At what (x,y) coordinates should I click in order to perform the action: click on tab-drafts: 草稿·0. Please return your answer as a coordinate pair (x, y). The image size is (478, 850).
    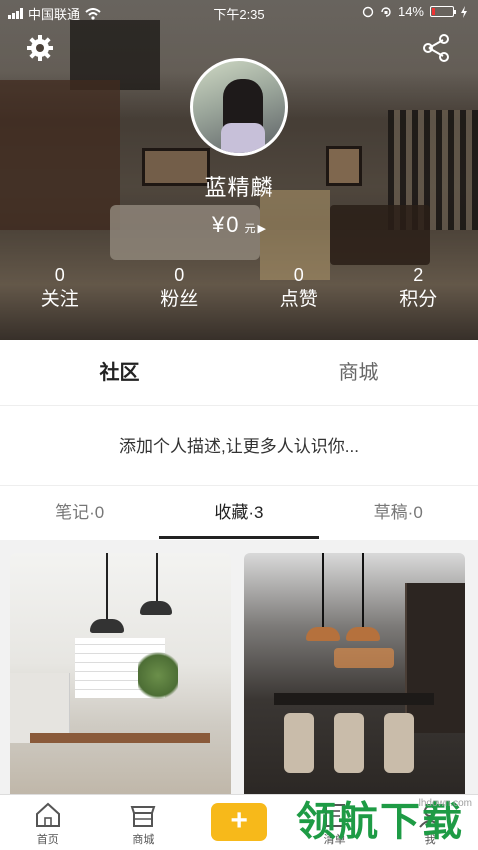
    Looking at the image, I should click on (398, 513).